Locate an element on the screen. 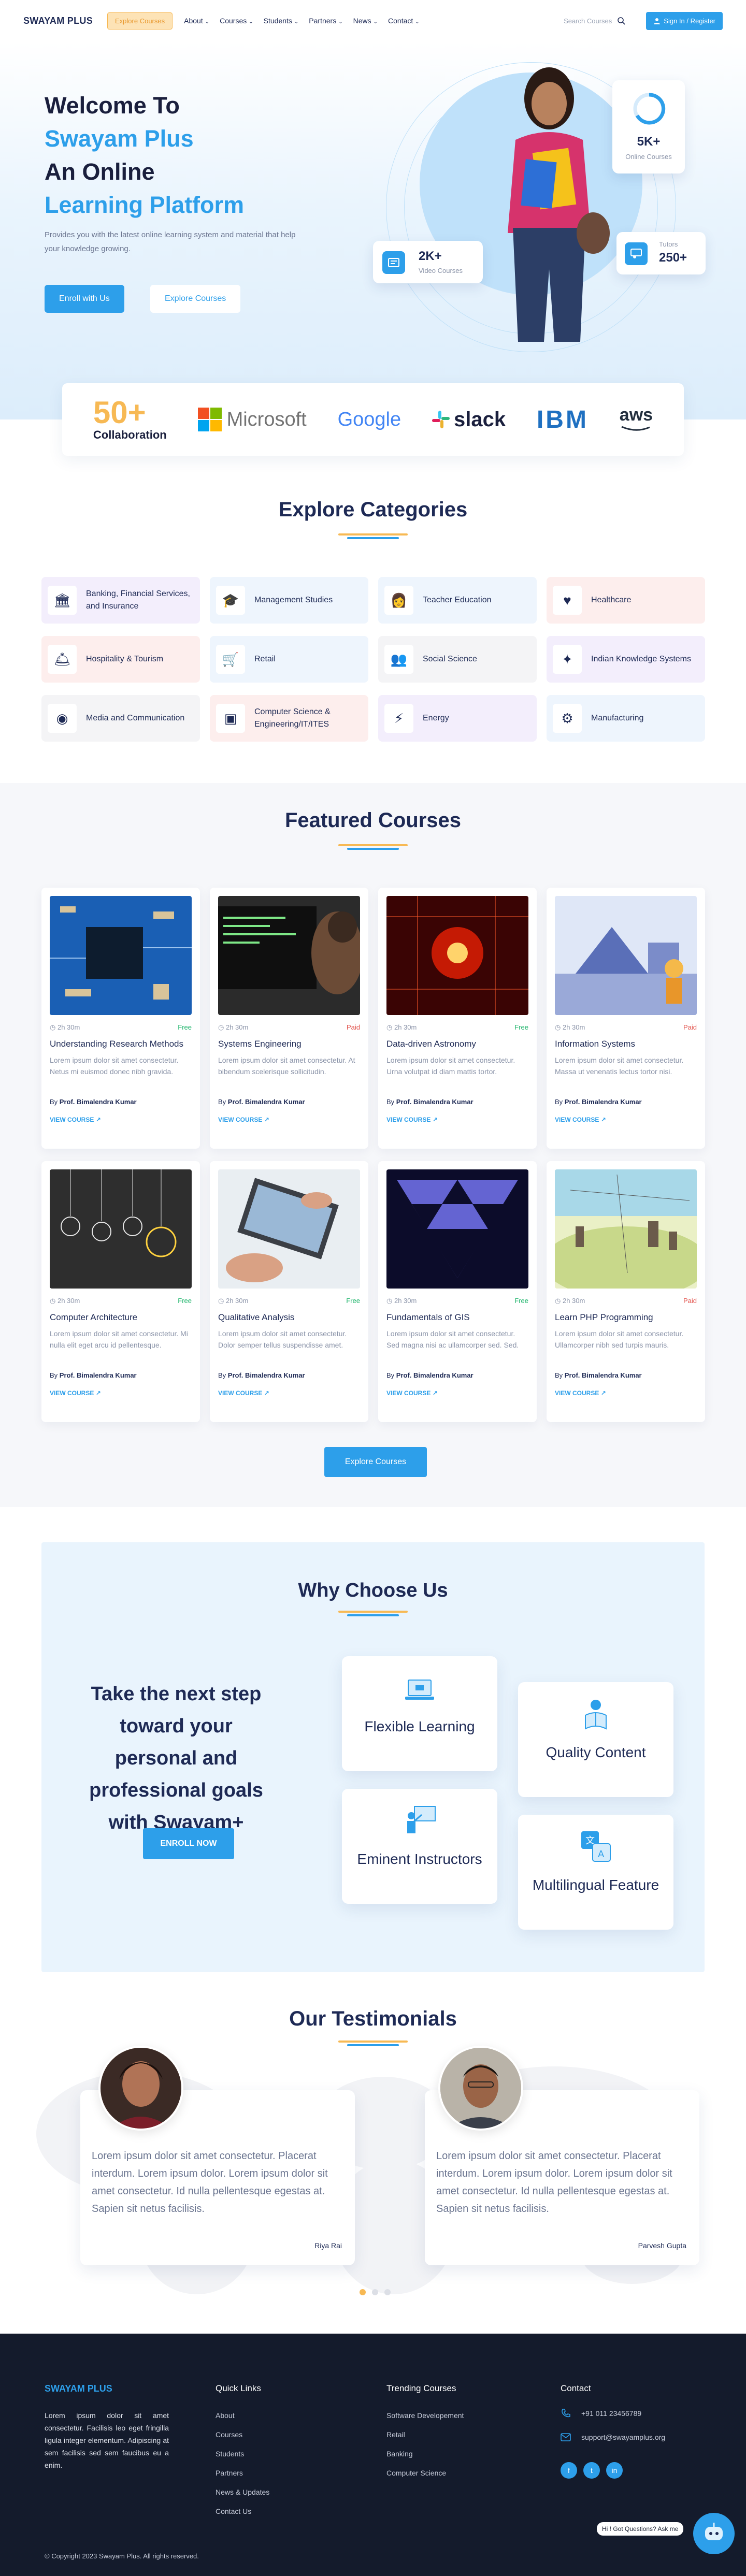 This screenshot has height=2576, width=746. tile-label: Eminent Instructors is located at coordinates (419, 1859).